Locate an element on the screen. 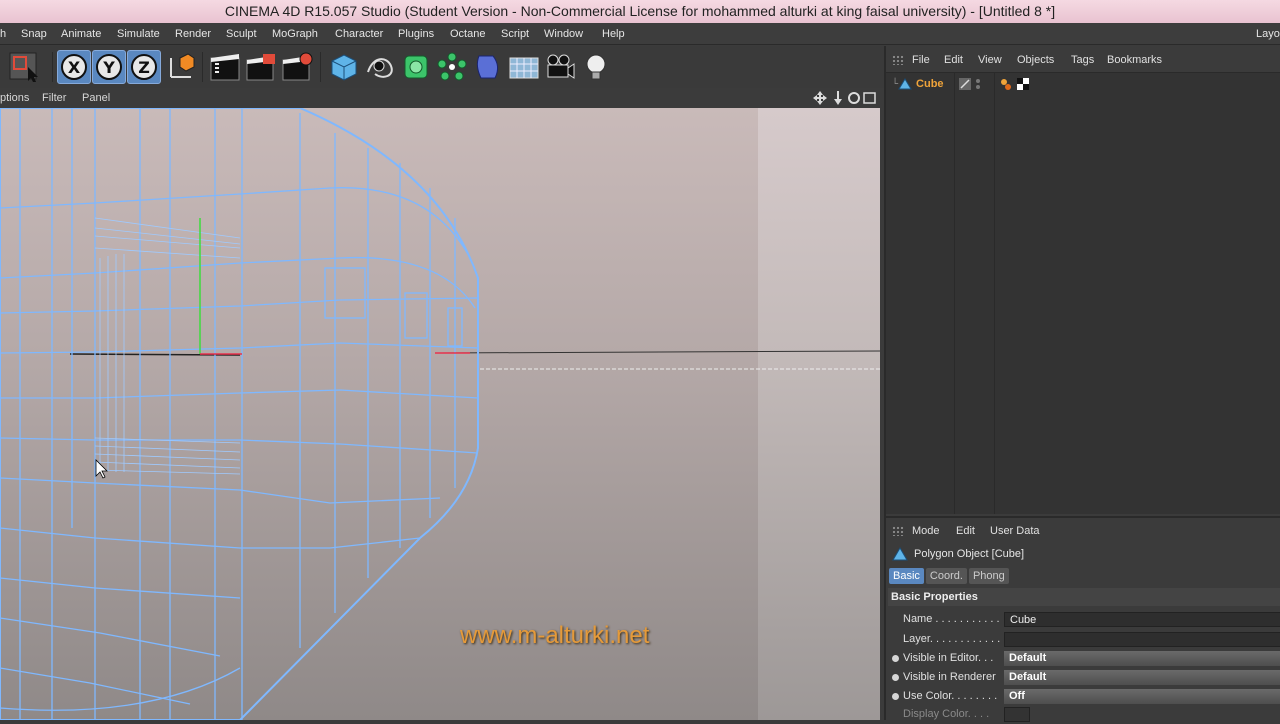 This screenshot has height=724, width=1280. object-name-cube: Cube is located at coordinates (930, 84).